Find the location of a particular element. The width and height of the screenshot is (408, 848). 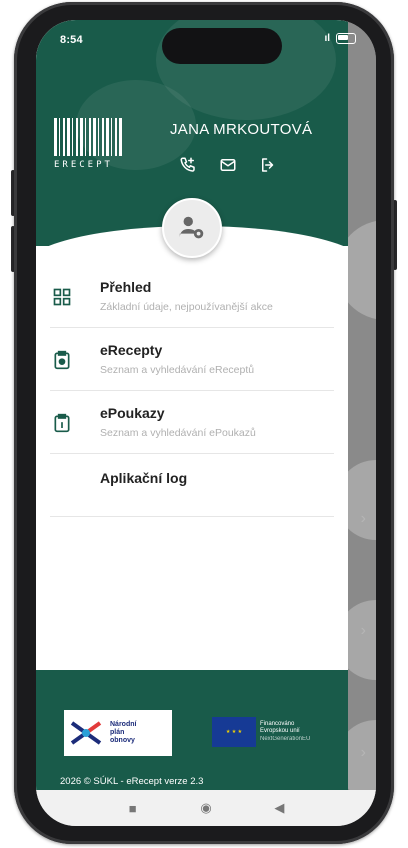

menu-item-subtitle: Seznam a vyhledávání eReceptů is located at coordinates (177, 370).